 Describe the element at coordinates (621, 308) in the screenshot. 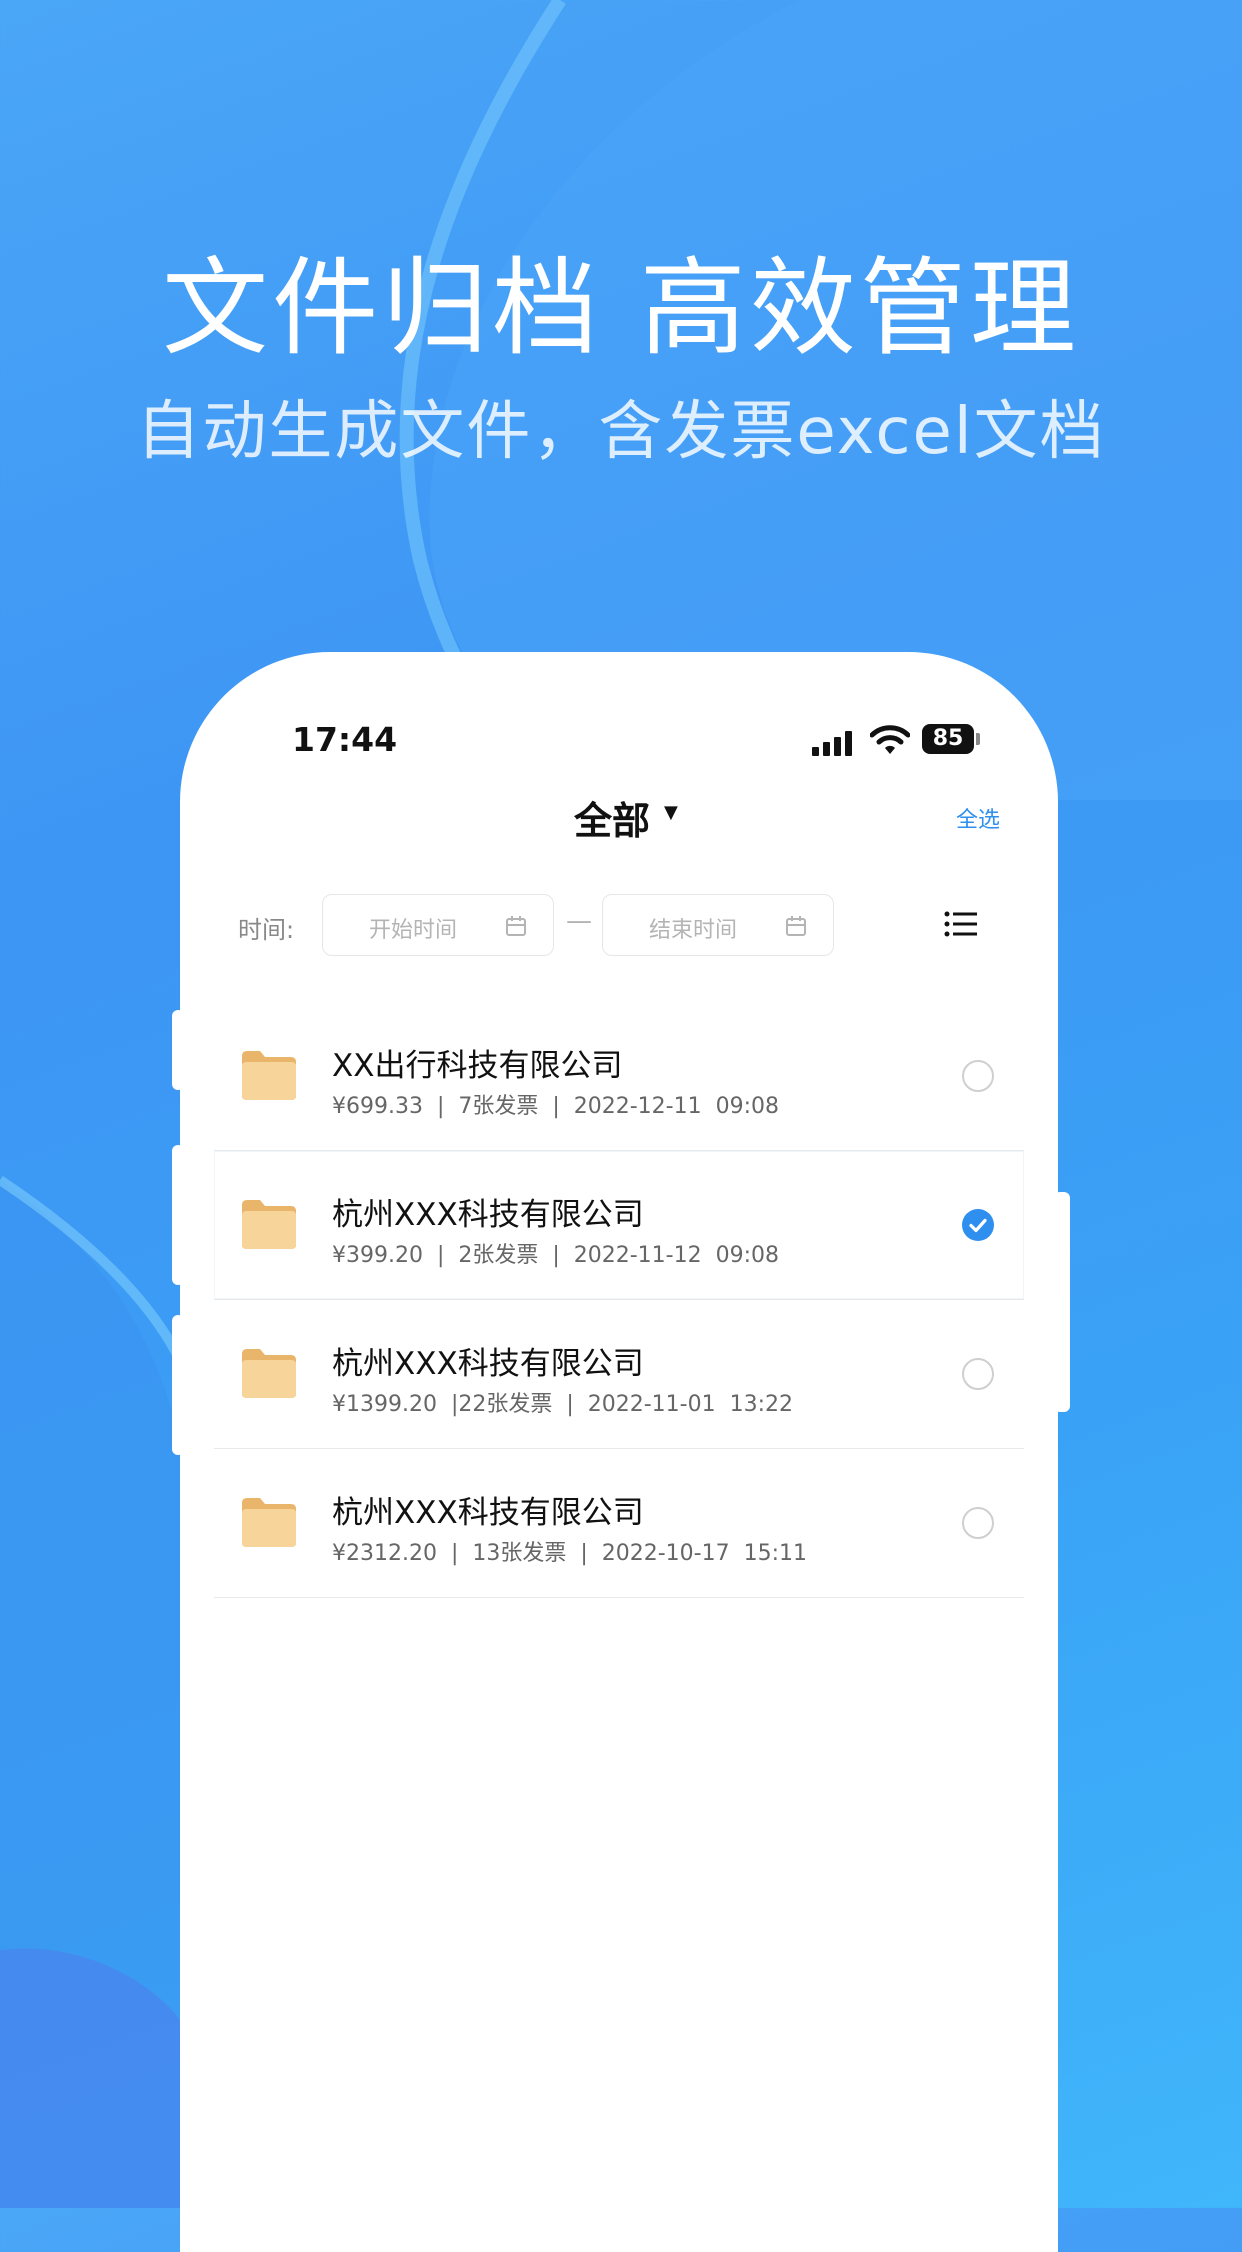

I see `promo-headline: 文件归档 高效管理` at that location.